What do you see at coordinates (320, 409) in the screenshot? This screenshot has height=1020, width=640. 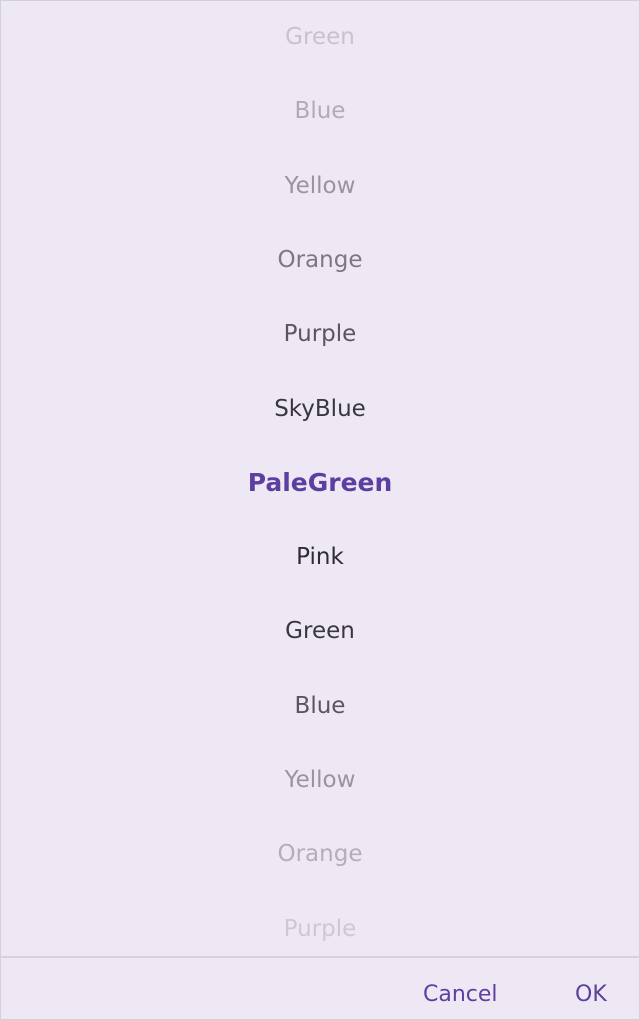 I see `picker-item: SkyBlue` at bounding box center [320, 409].